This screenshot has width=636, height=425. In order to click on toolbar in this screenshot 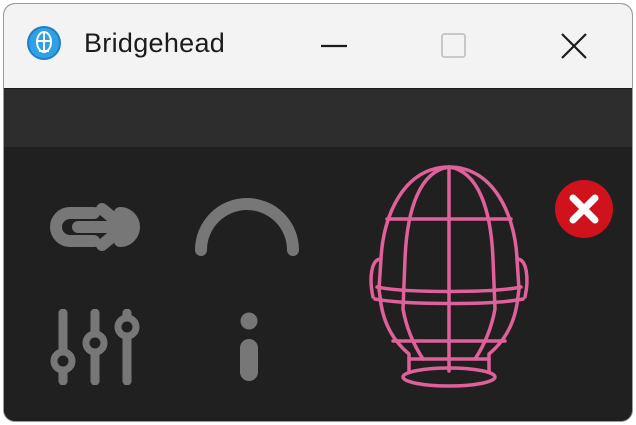, I will do `click(318, 118)`.